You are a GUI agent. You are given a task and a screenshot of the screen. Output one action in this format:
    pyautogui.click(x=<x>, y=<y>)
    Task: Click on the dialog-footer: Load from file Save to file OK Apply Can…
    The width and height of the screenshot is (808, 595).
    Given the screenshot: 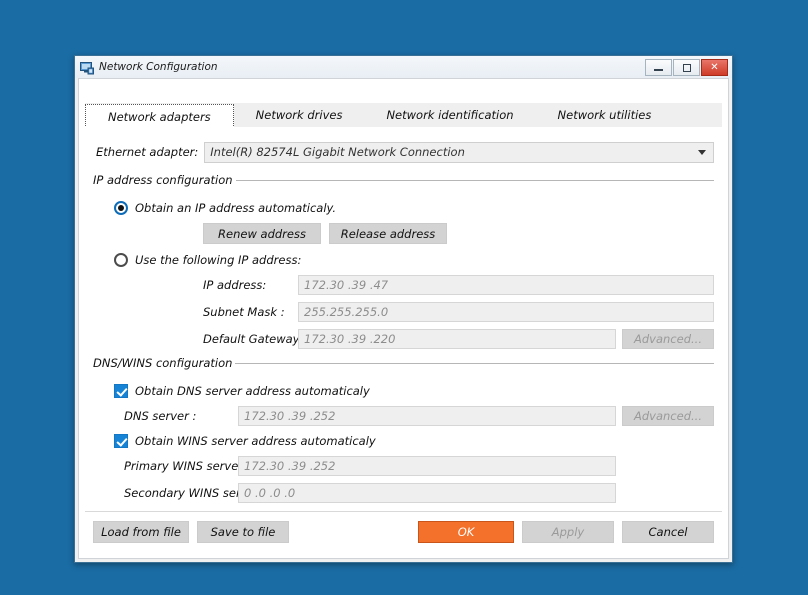 What is the action you would take?
    pyautogui.click(x=403, y=531)
    